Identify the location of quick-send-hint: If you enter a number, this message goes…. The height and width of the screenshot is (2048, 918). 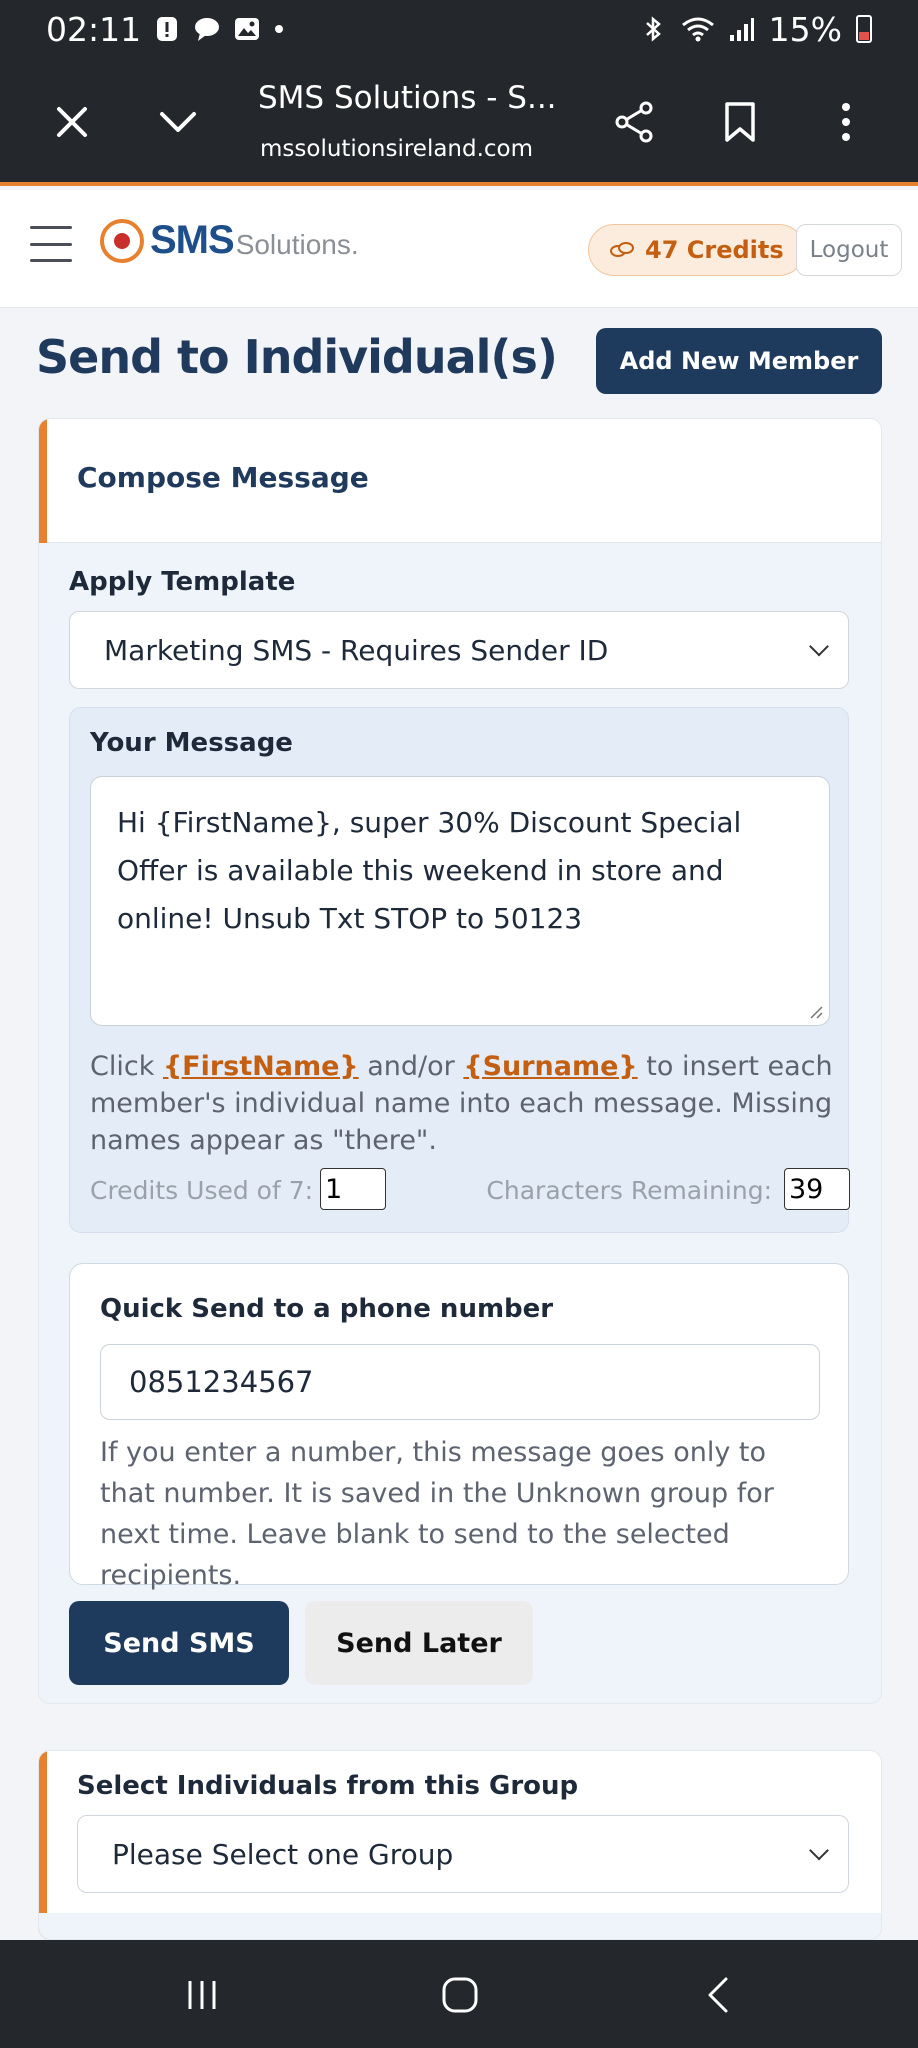
(437, 1514).